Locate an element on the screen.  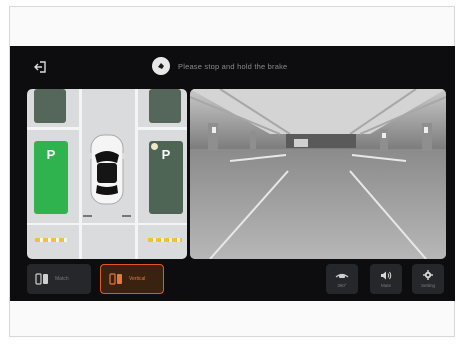
bay-label: P is located at coordinates (51, 154).